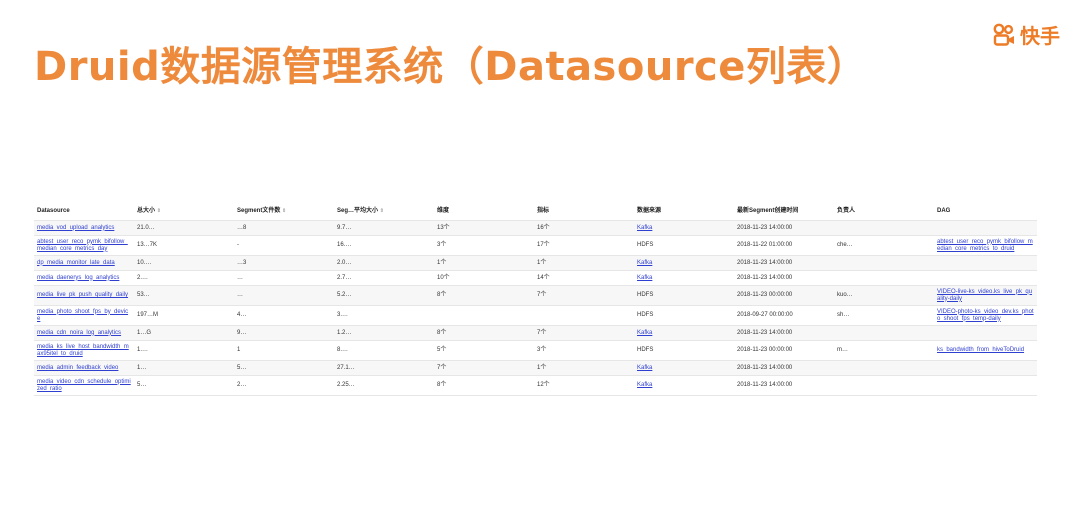  What do you see at coordinates (584, 315) in the screenshot?
I see `table-cell-mets` at bounding box center [584, 315].